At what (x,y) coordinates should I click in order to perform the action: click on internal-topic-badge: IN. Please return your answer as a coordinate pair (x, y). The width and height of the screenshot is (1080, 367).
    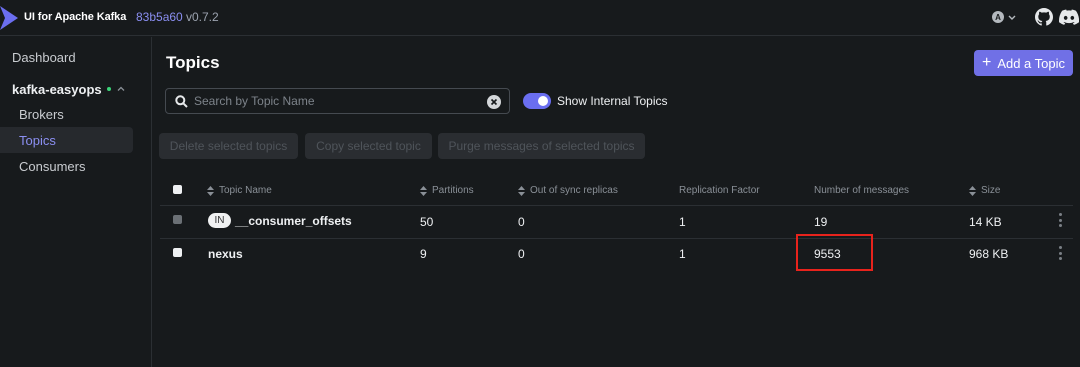
    Looking at the image, I should click on (219, 220).